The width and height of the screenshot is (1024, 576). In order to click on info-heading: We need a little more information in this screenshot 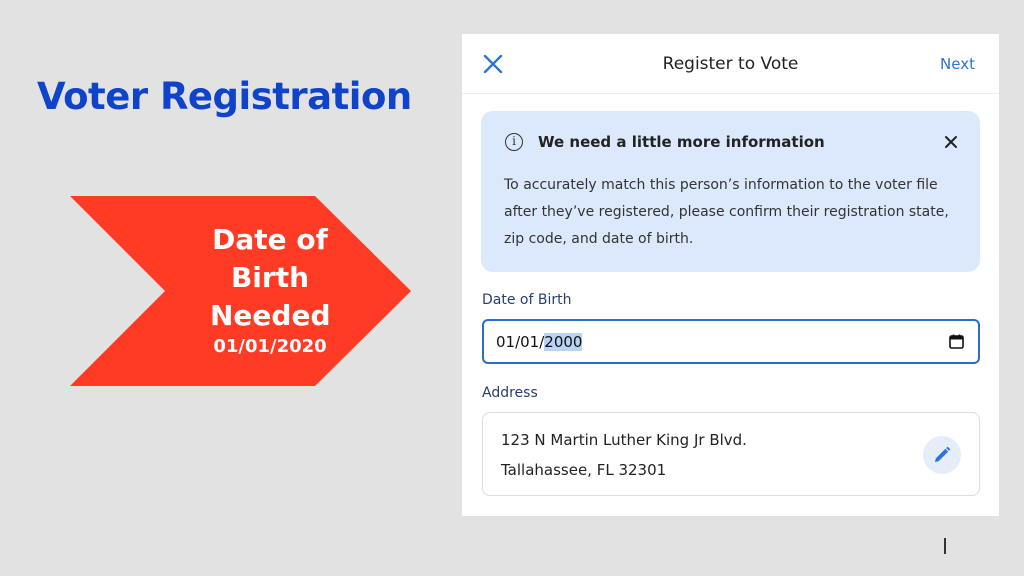, I will do `click(681, 142)`.